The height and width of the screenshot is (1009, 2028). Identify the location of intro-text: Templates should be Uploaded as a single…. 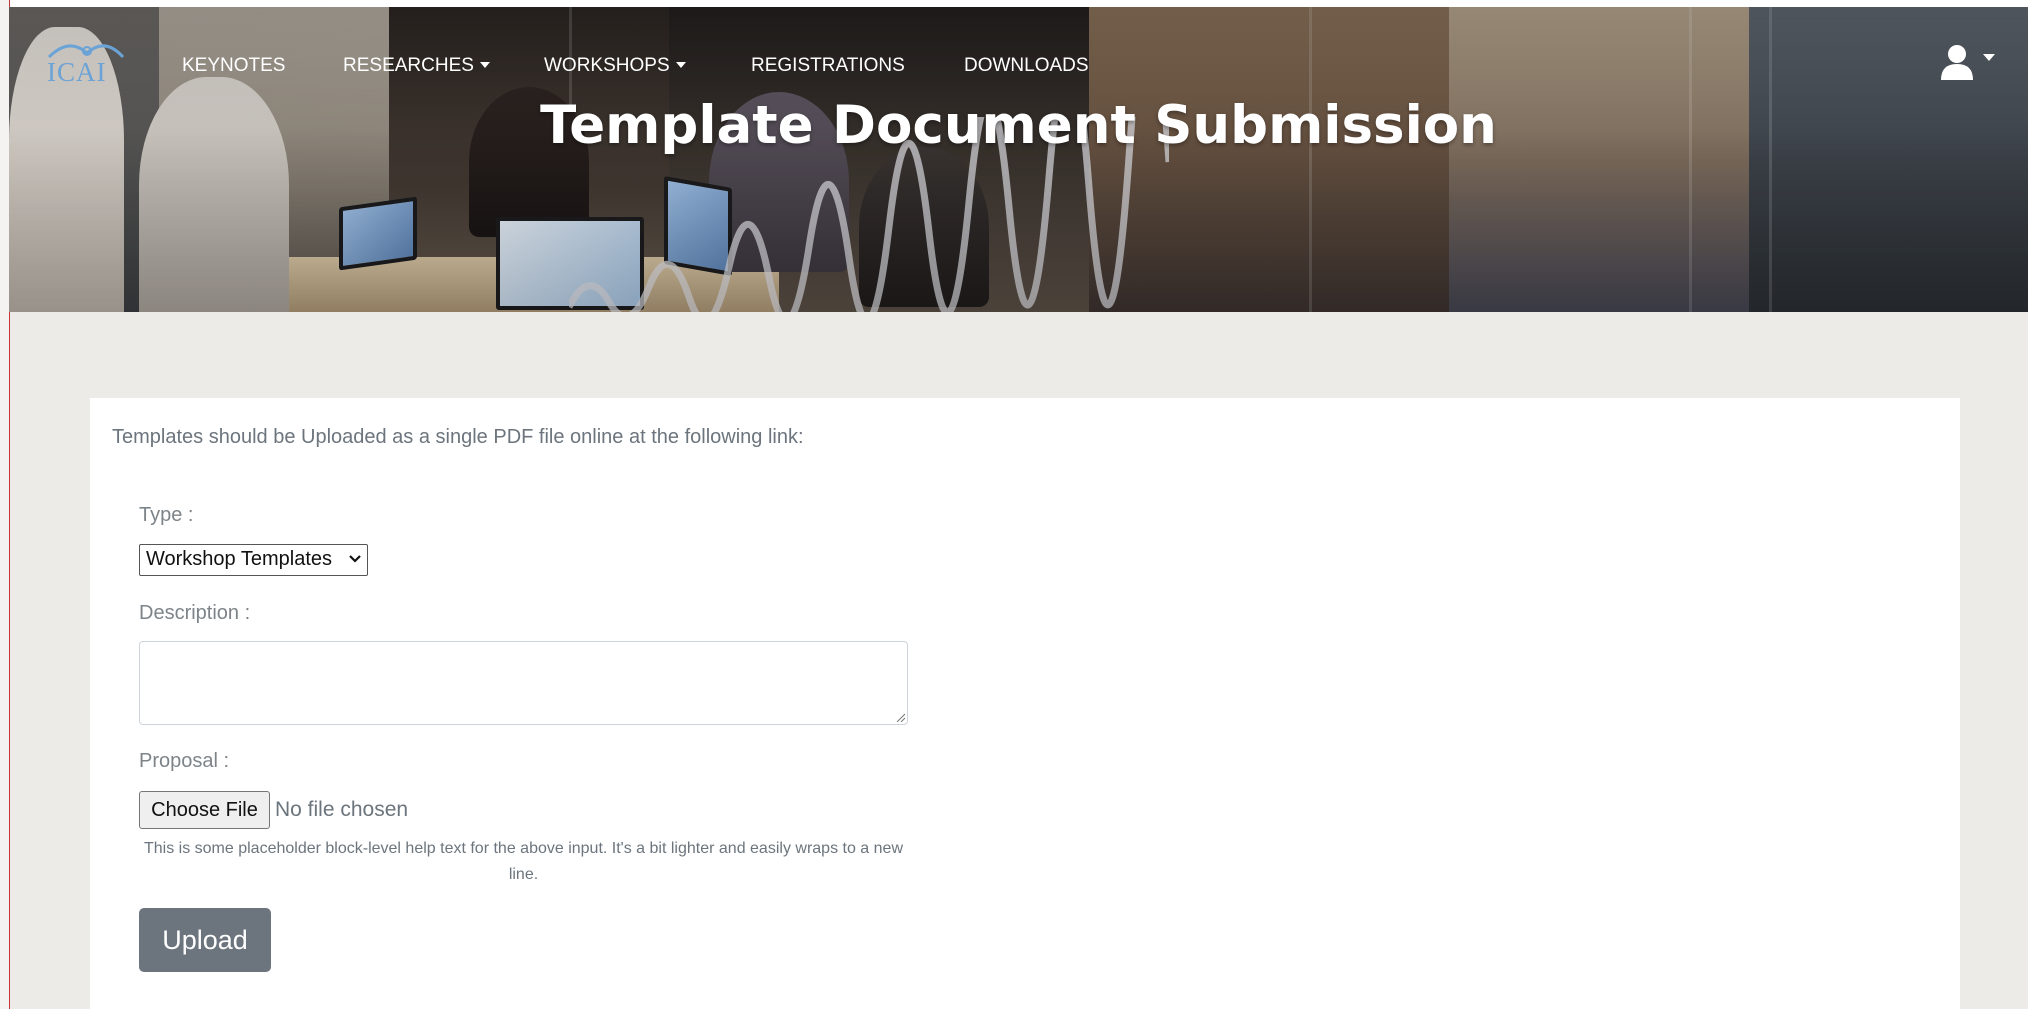
(458, 437).